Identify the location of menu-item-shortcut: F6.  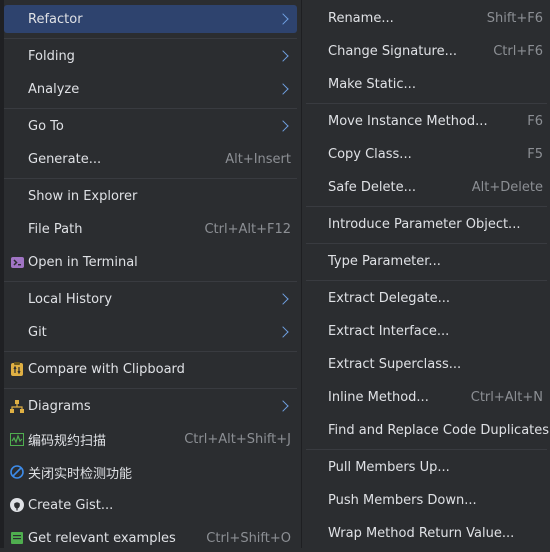
(535, 121).